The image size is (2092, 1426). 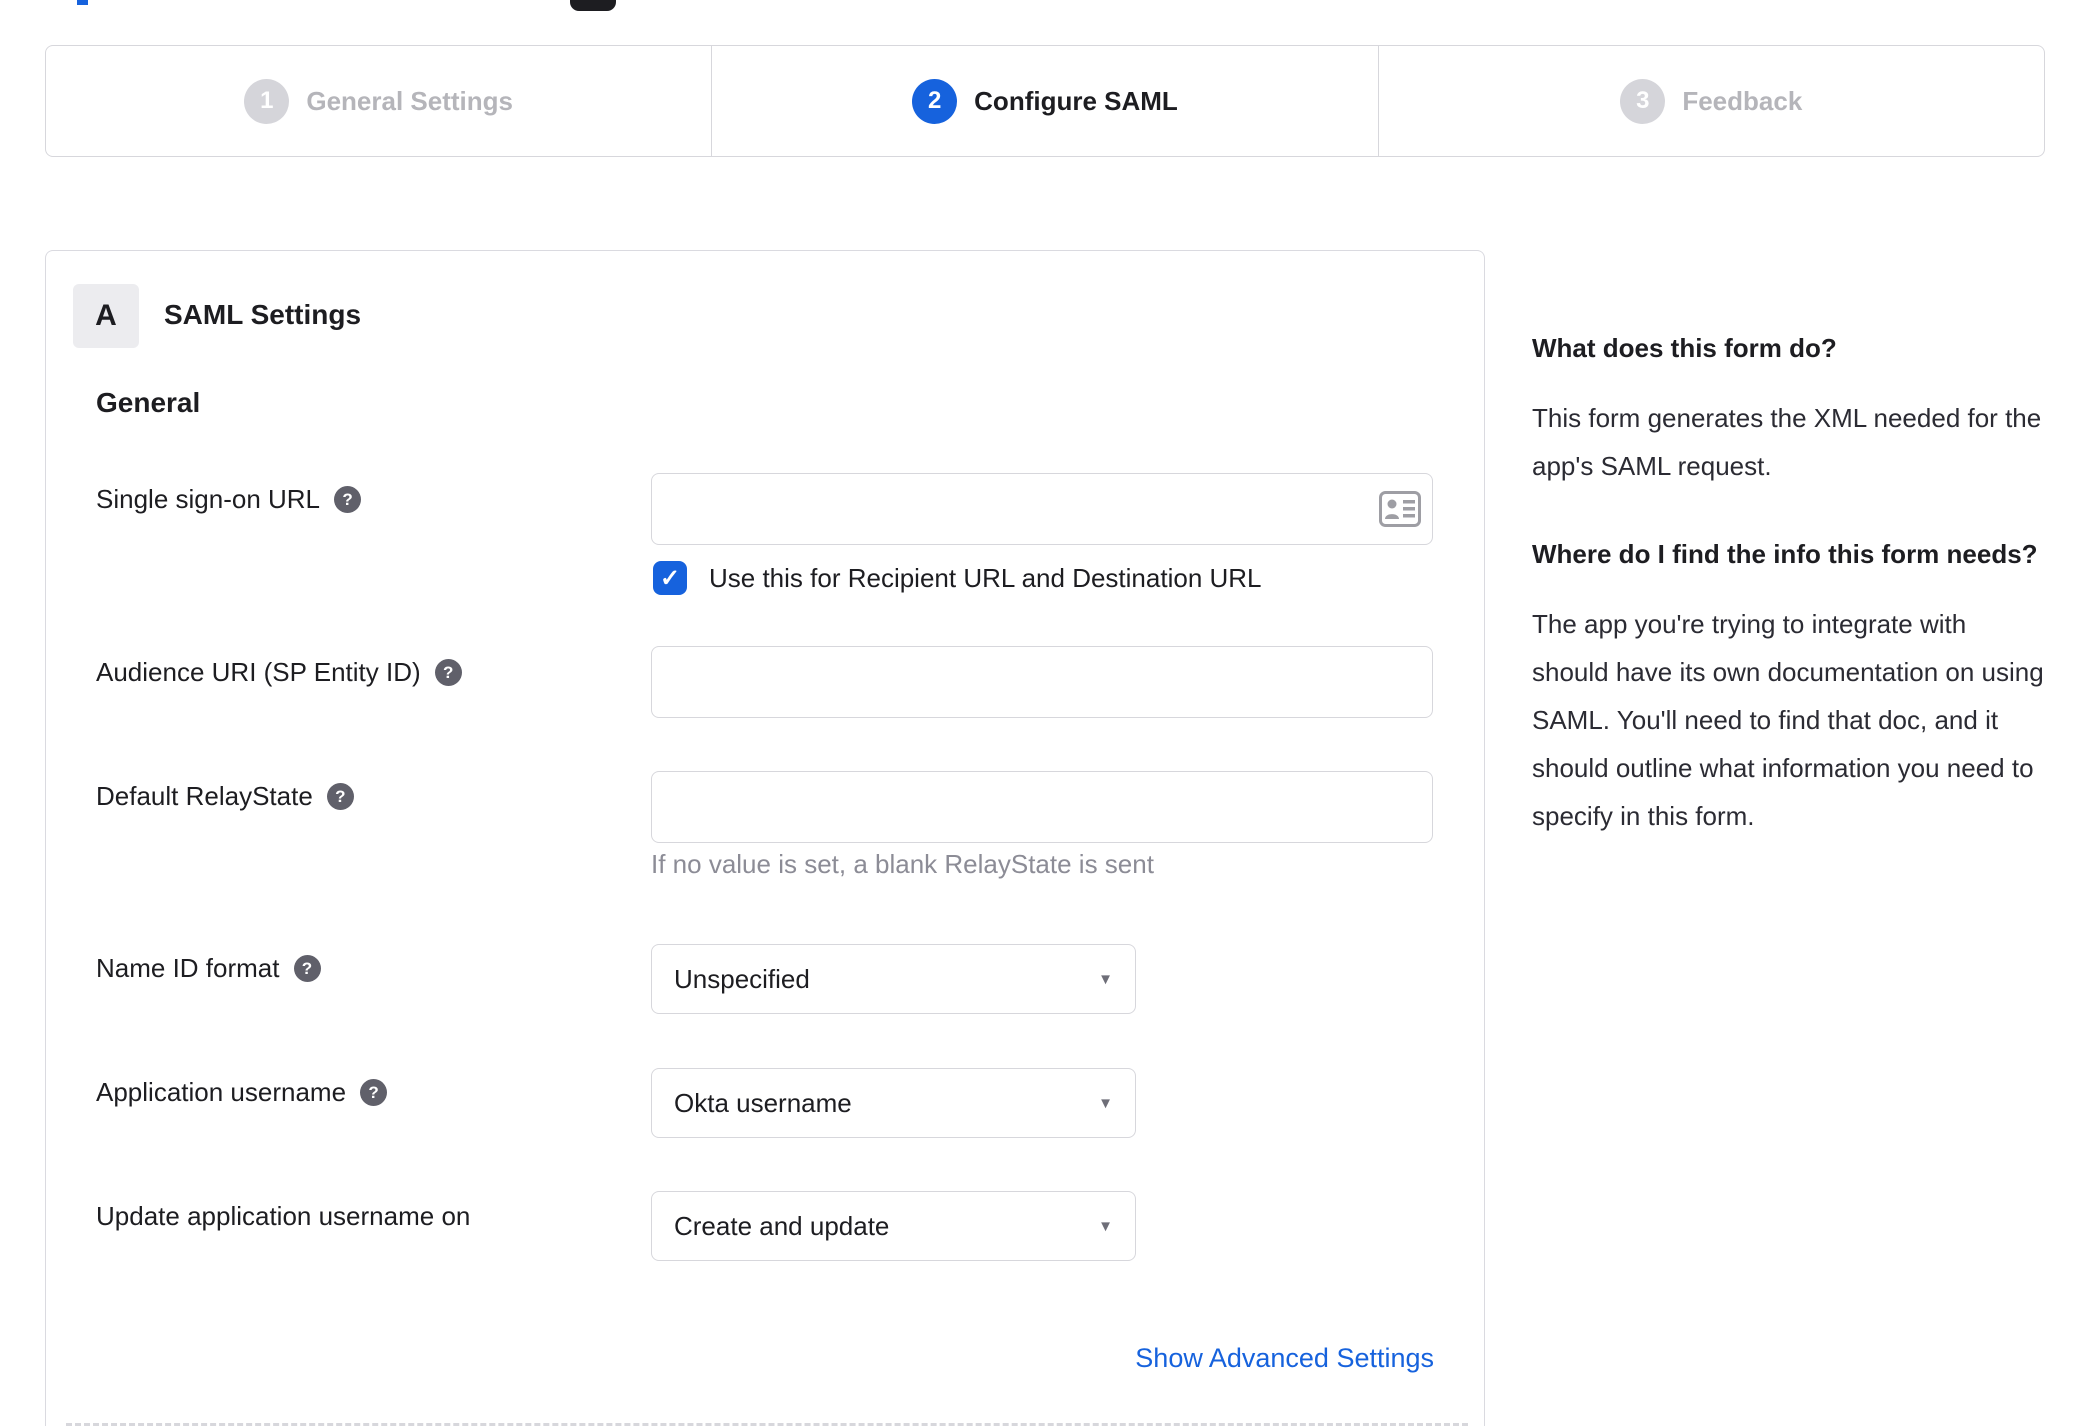 What do you see at coordinates (267, 101) in the screenshot?
I see `step-1-number-badge: 1` at bounding box center [267, 101].